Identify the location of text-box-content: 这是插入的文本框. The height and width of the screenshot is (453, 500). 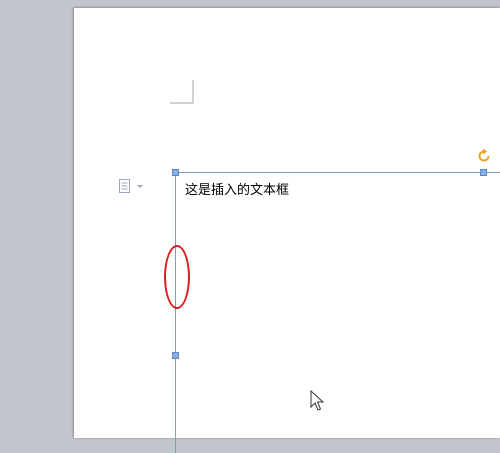
(237, 188).